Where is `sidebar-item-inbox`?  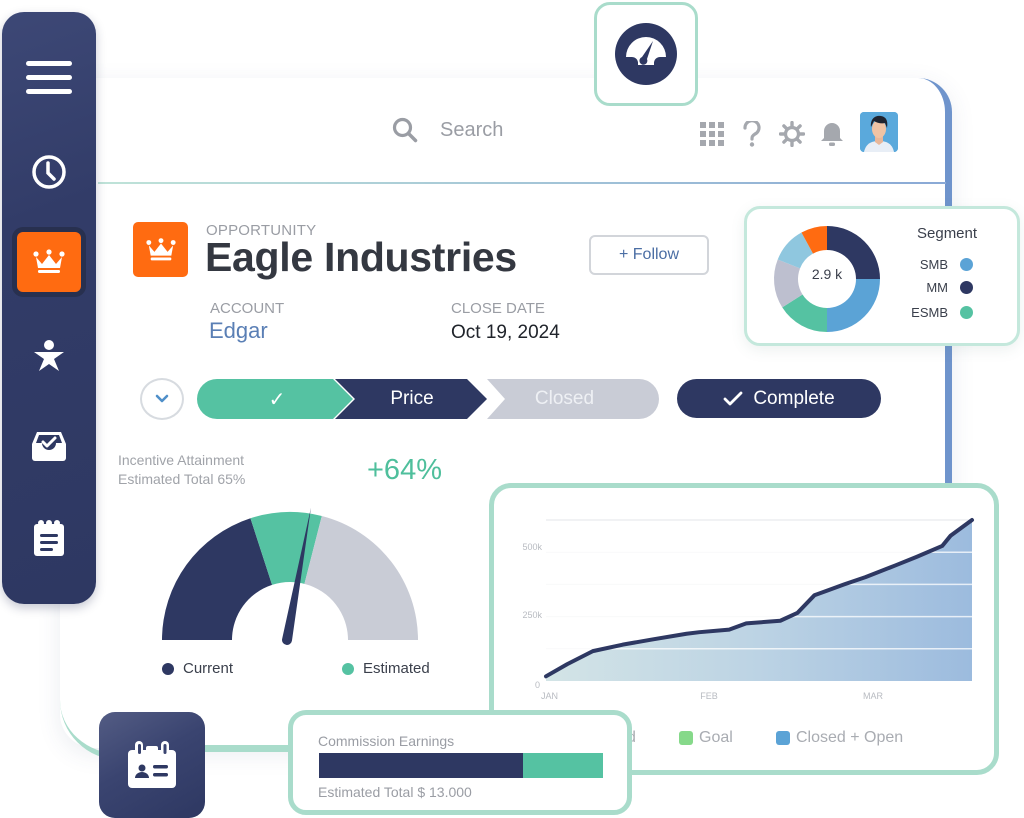
sidebar-item-inbox is located at coordinates (49, 446).